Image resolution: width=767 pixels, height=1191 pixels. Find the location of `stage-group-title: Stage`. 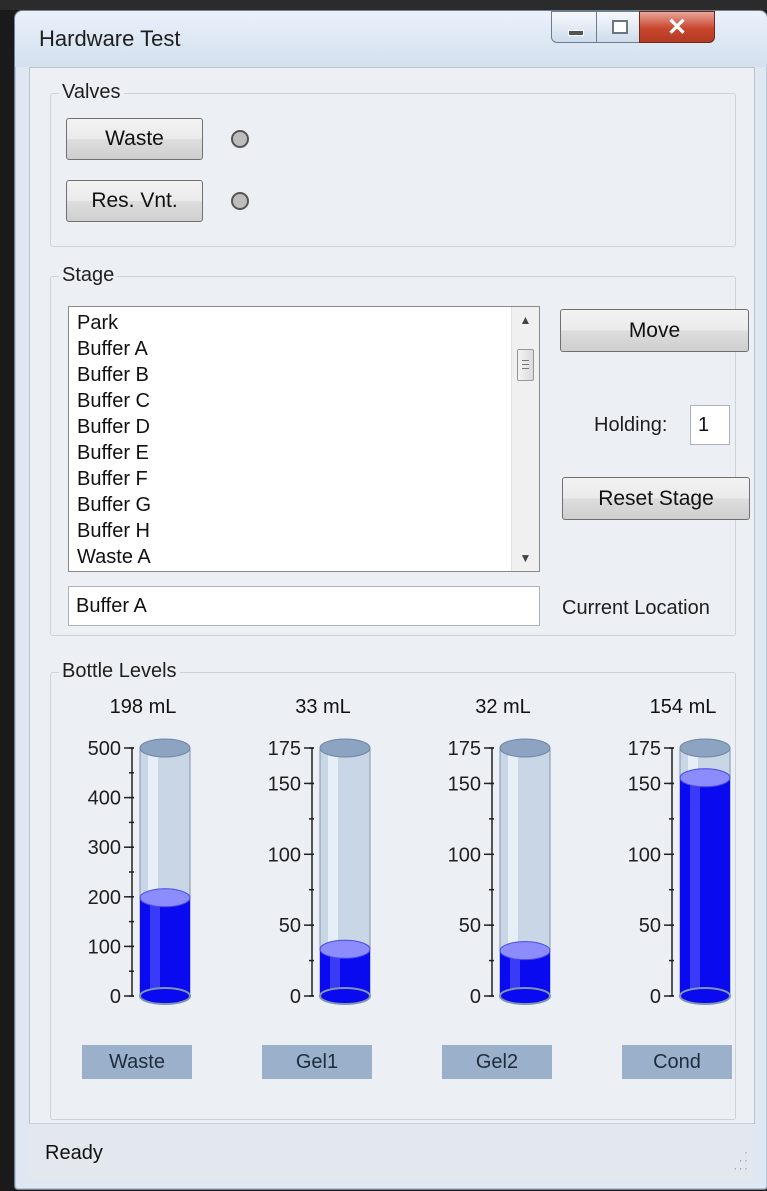

stage-group-title: Stage is located at coordinates (88, 275).